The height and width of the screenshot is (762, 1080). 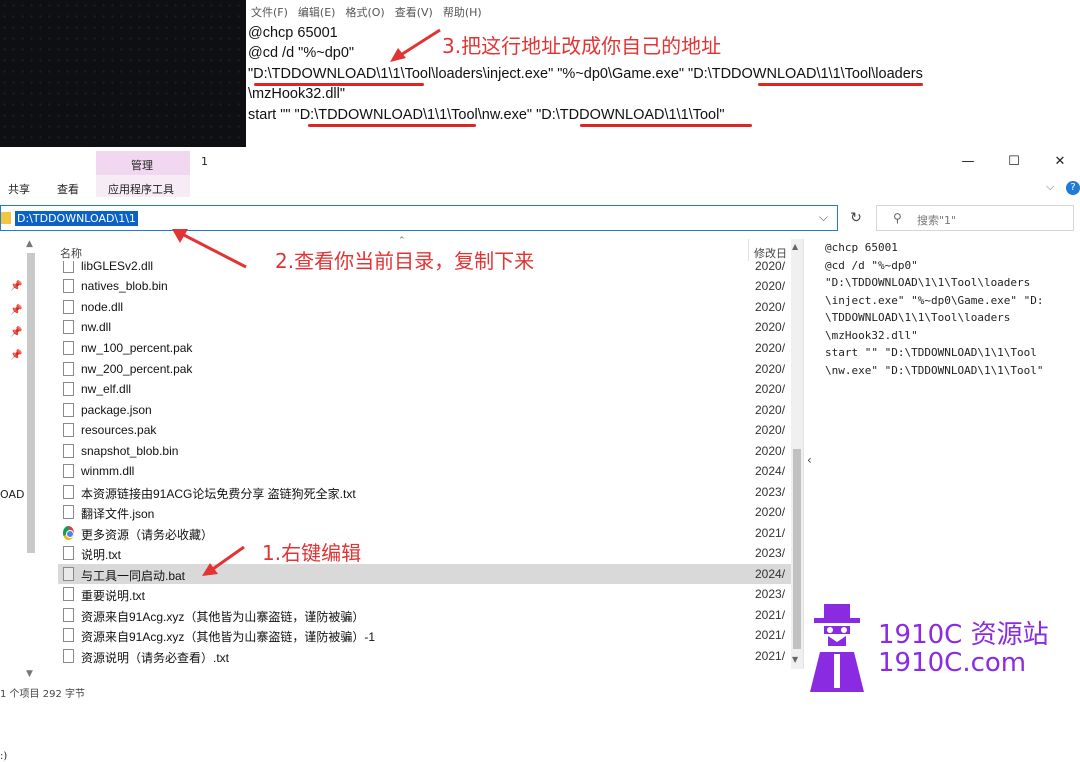 What do you see at coordinates (142, 165) in the screenshot?
I see `ribbon-tab-manage: 管理` at bounding box center [142, 165].